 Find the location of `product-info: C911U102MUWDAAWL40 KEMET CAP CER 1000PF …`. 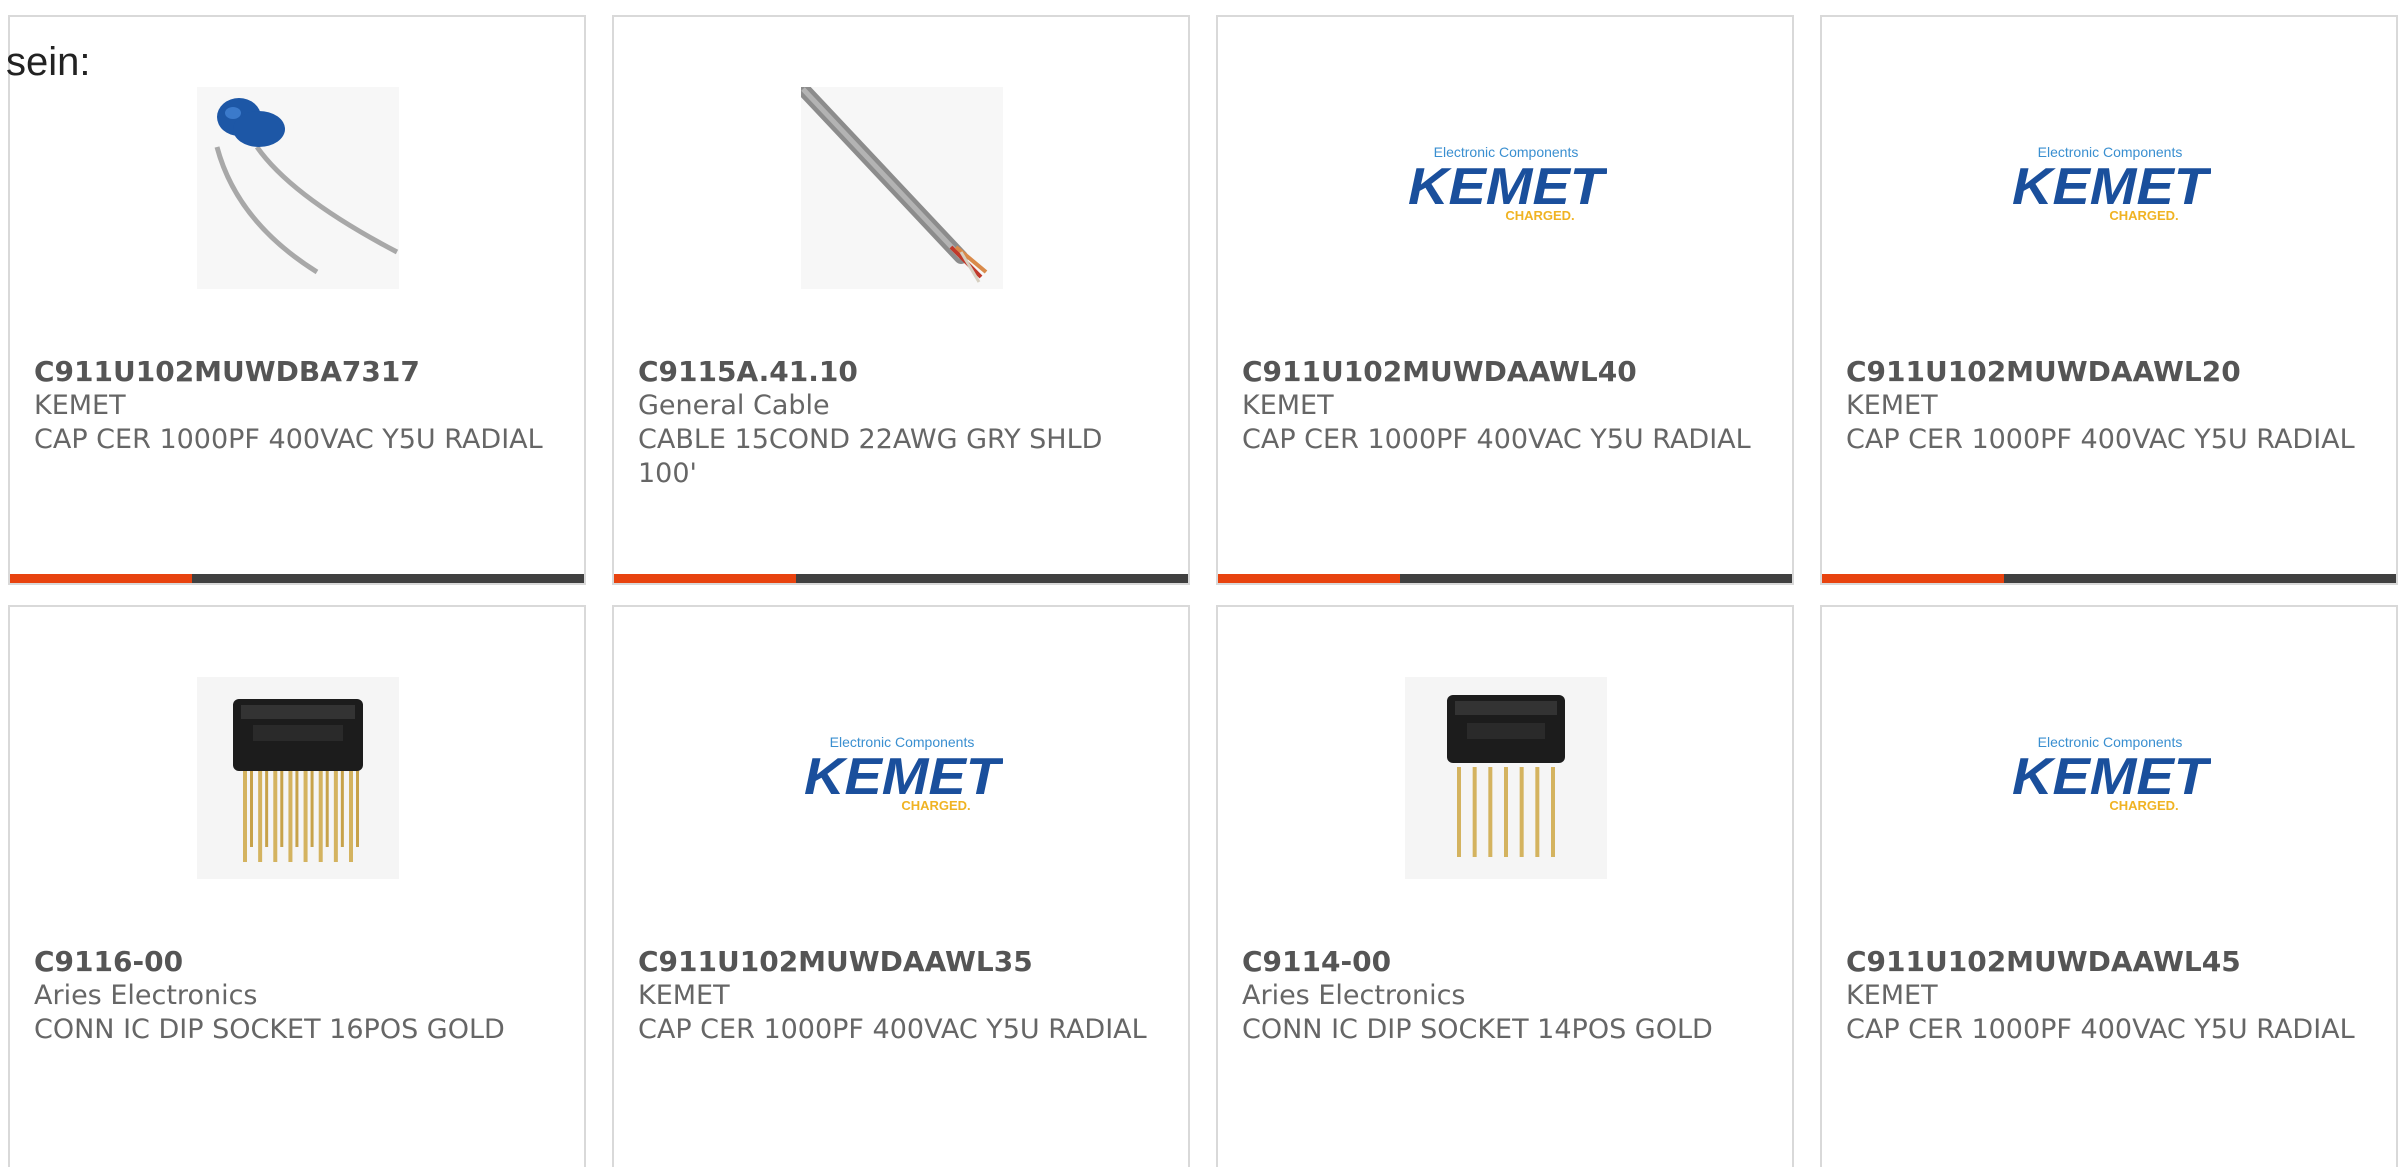

product-info: C911U102MUWDAAWL40 KEMET CAP CER 1000PF … is located at coordinates (1502, 406).